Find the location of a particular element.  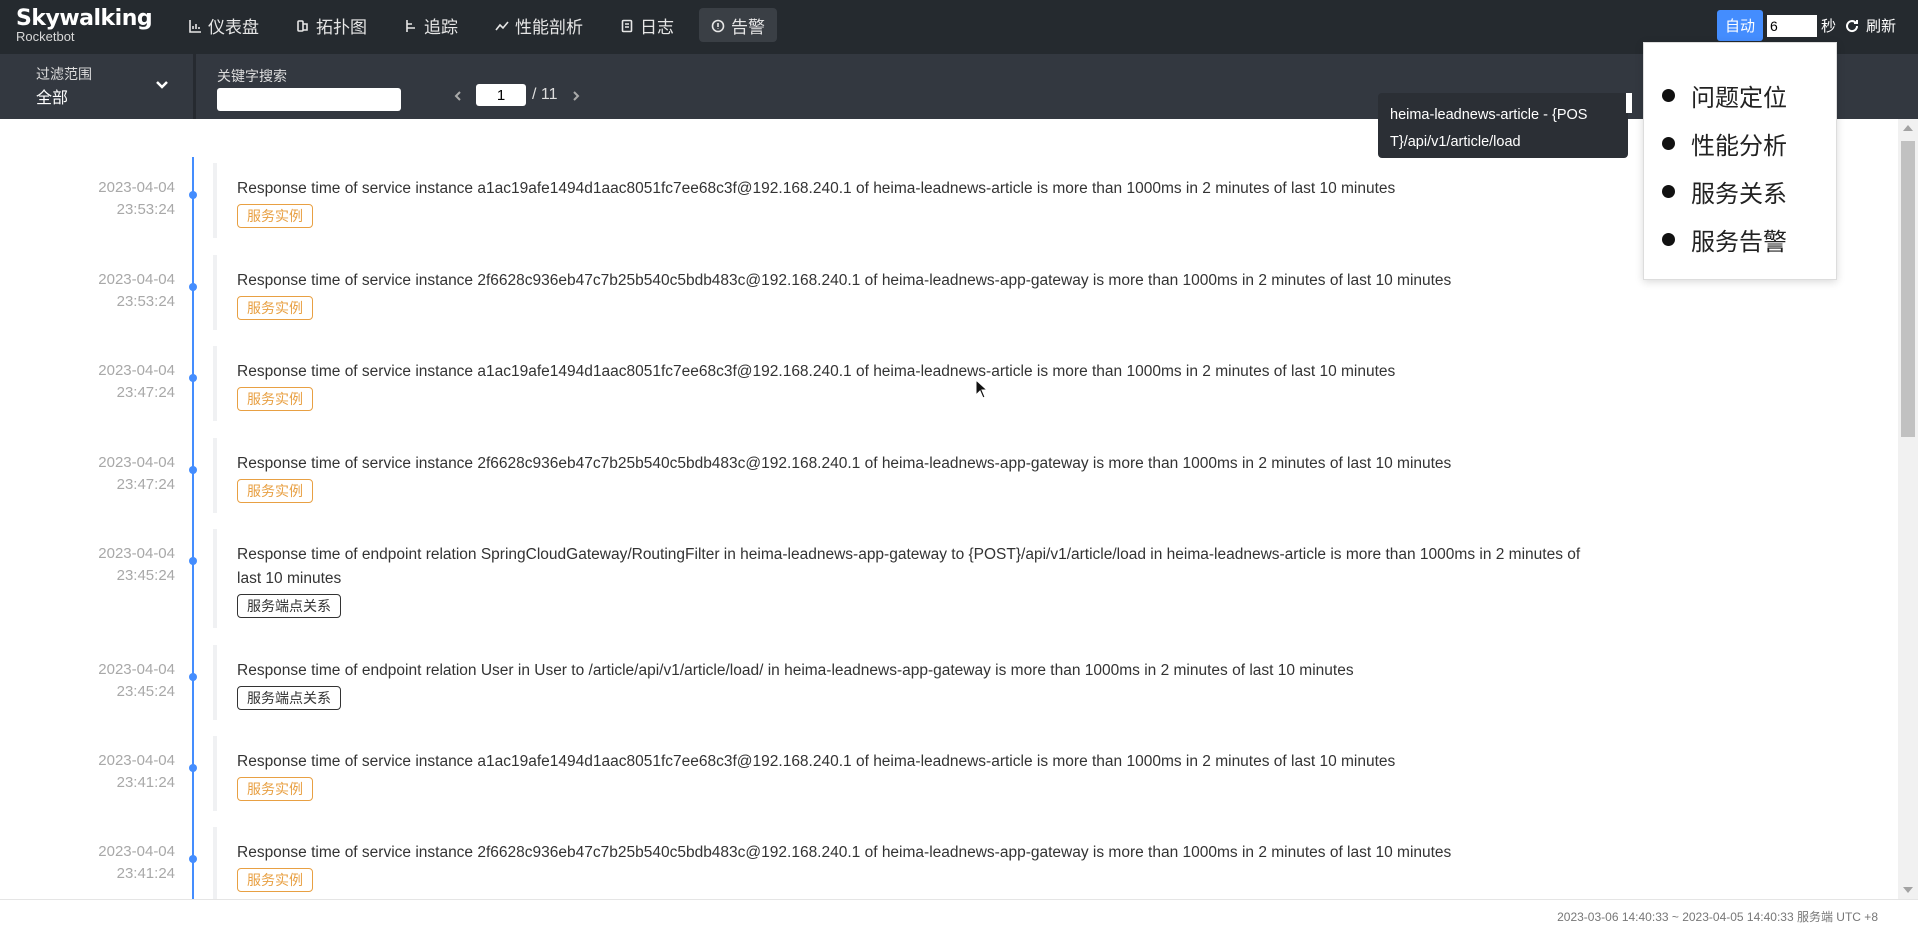

log-icon is located at coordinates (627, 25).